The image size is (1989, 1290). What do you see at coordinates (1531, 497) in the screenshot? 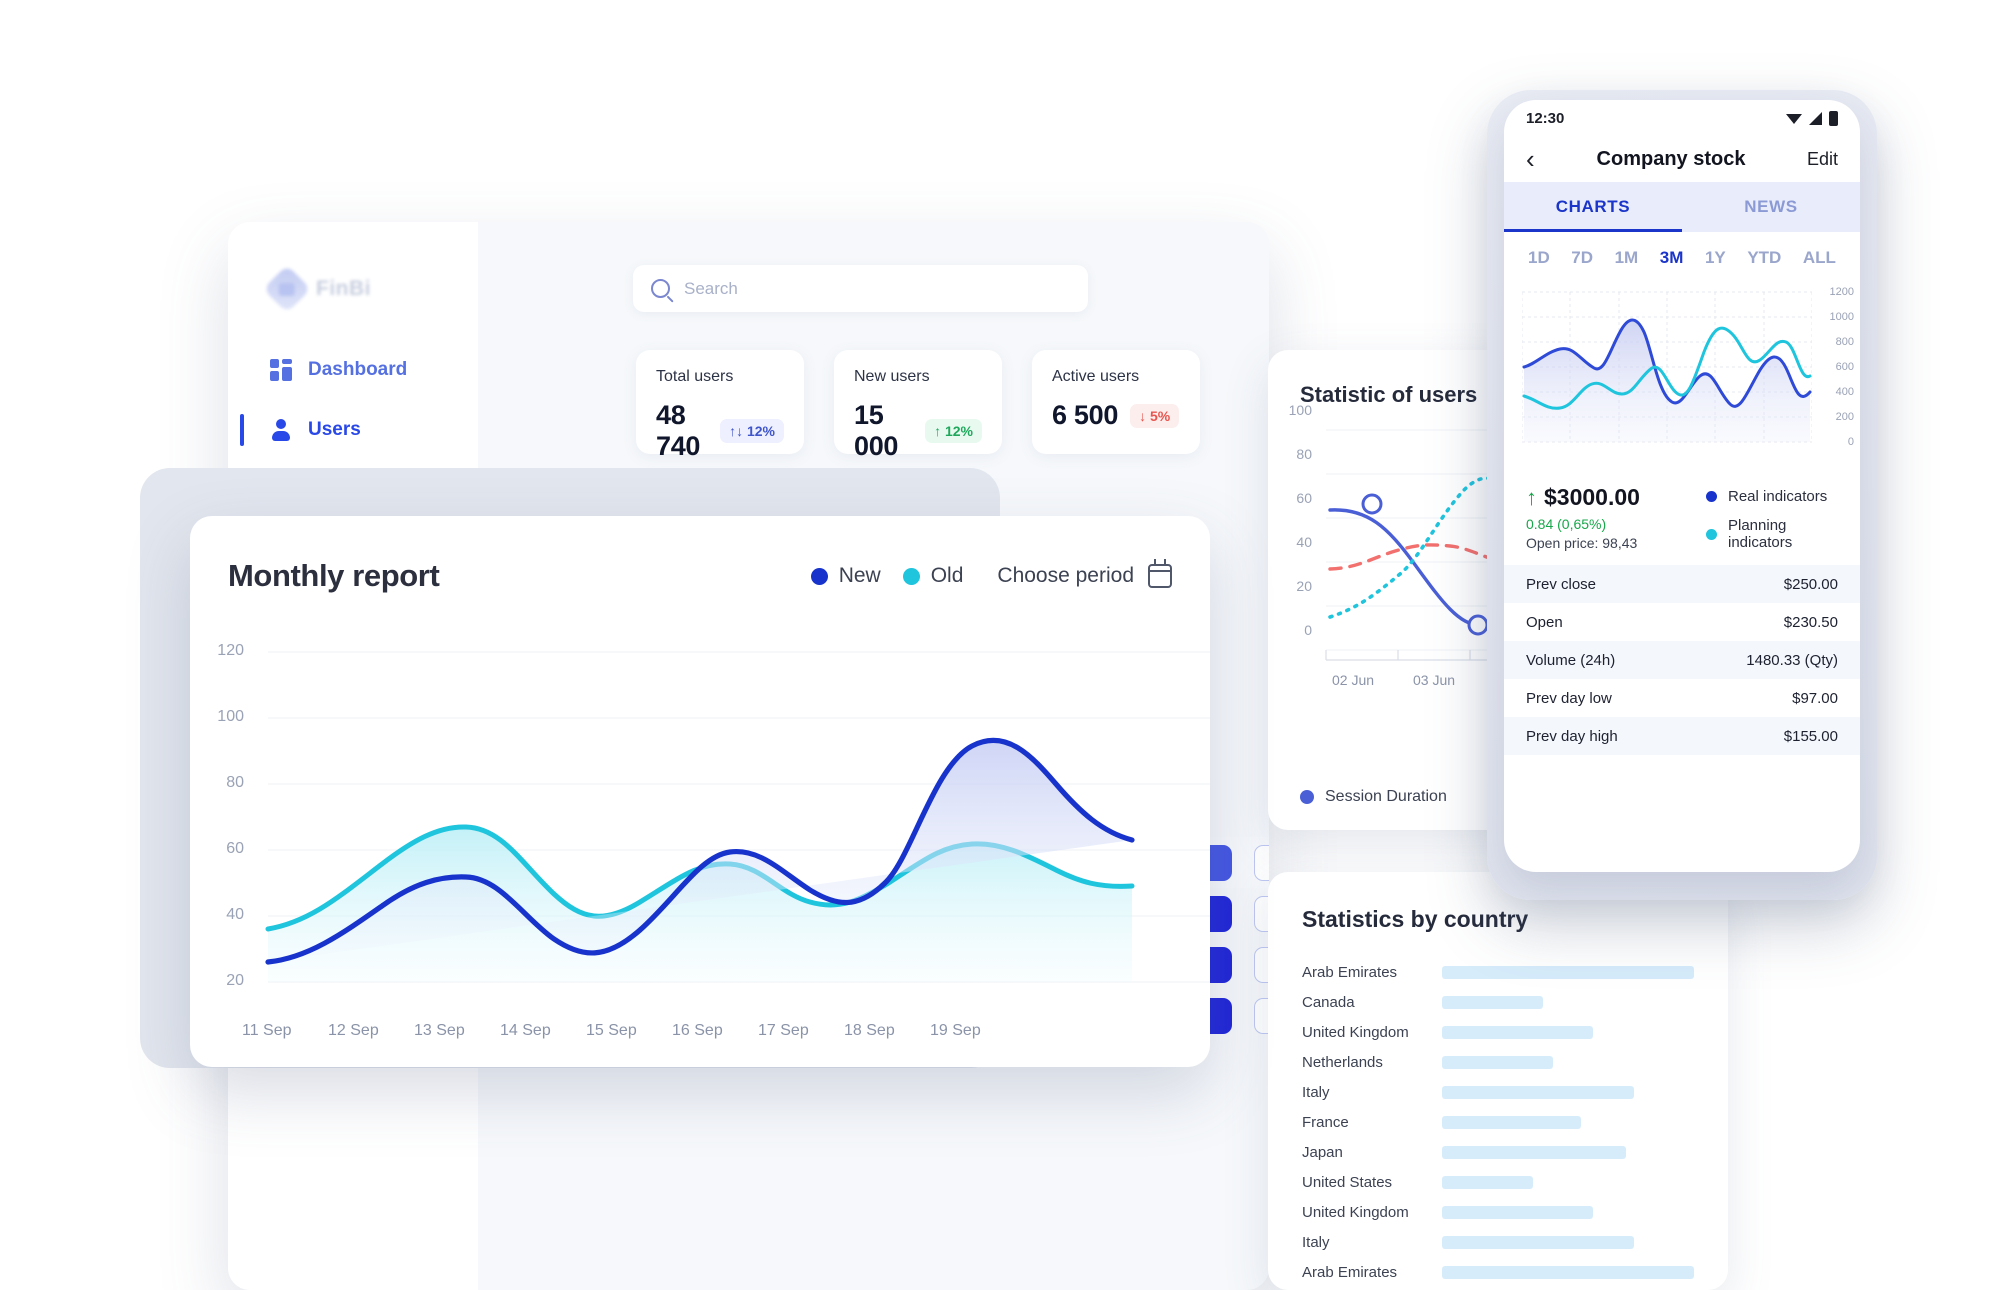
I see `up-arrow-icon: ↑` at bounding box center [1531, 497].